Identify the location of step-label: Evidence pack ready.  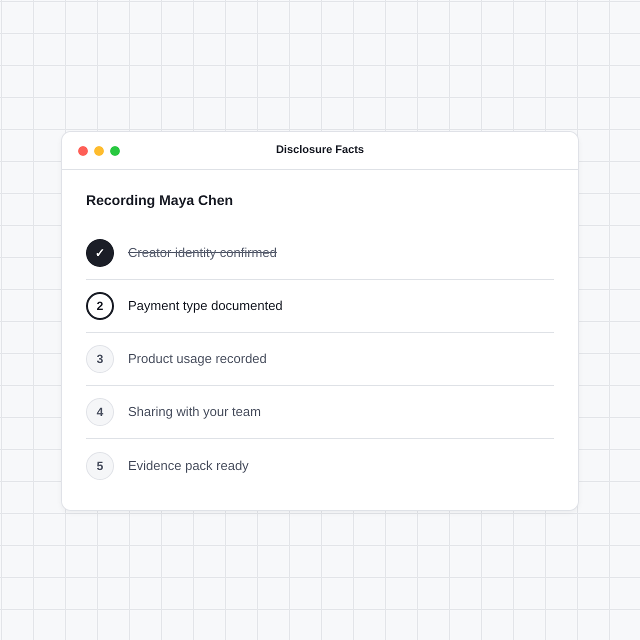
(188, 465).